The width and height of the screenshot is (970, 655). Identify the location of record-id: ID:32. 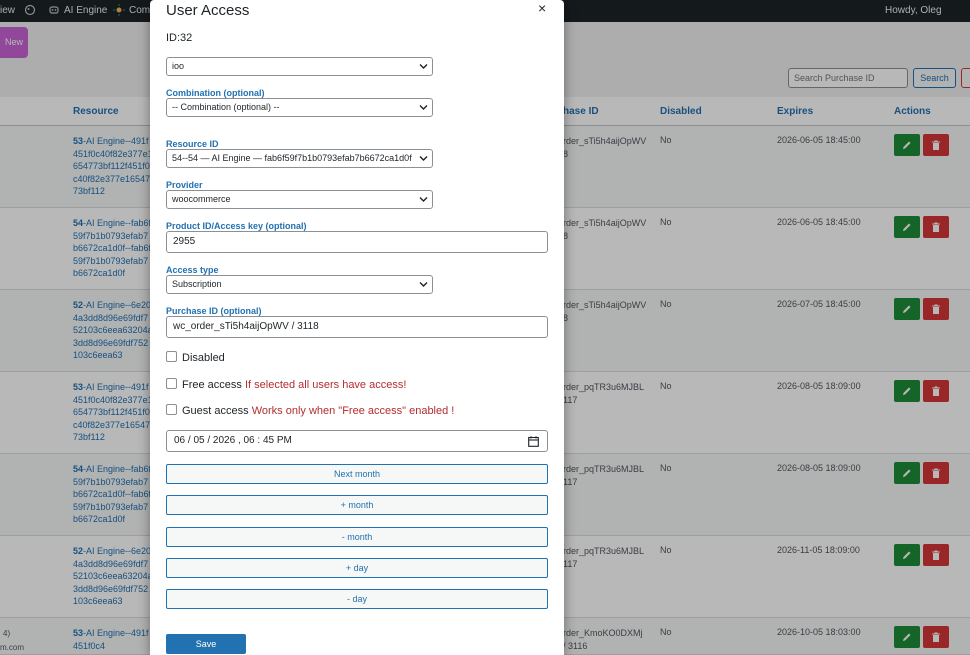
(179, 38).